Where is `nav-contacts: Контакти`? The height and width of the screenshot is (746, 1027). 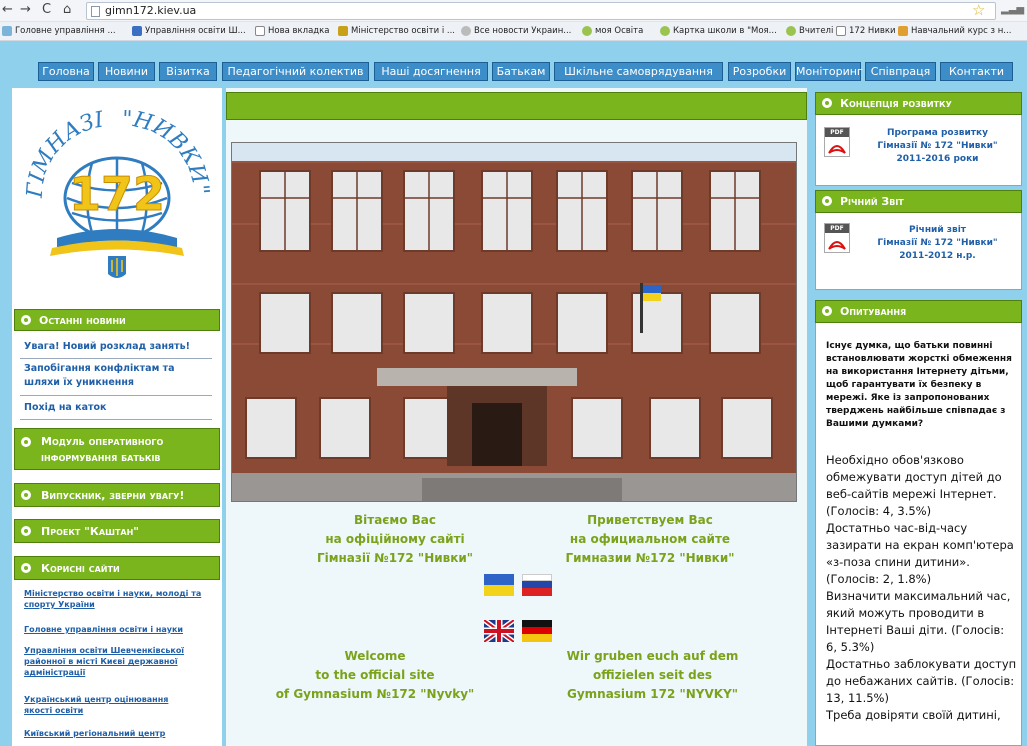 nav-contacts: Контакти is located at coordinates (976, 71).